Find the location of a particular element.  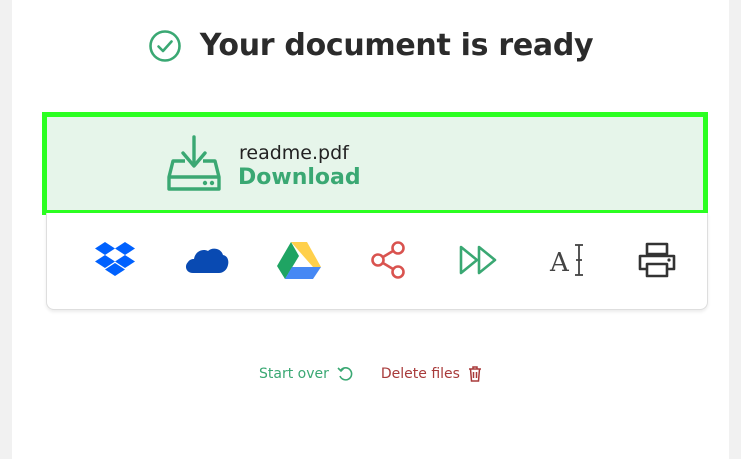

page-title: Your document is ready is located at coordinates (370, 45).